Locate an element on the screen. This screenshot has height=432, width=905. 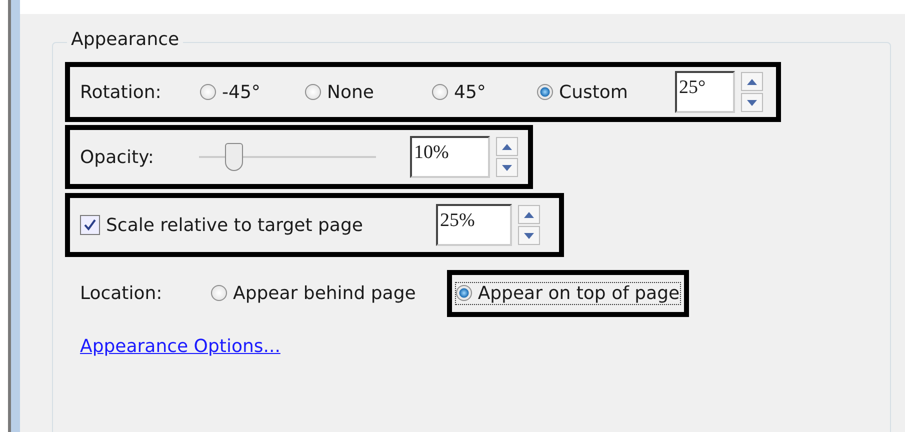
checkbox is located at coordinates (90, 225).